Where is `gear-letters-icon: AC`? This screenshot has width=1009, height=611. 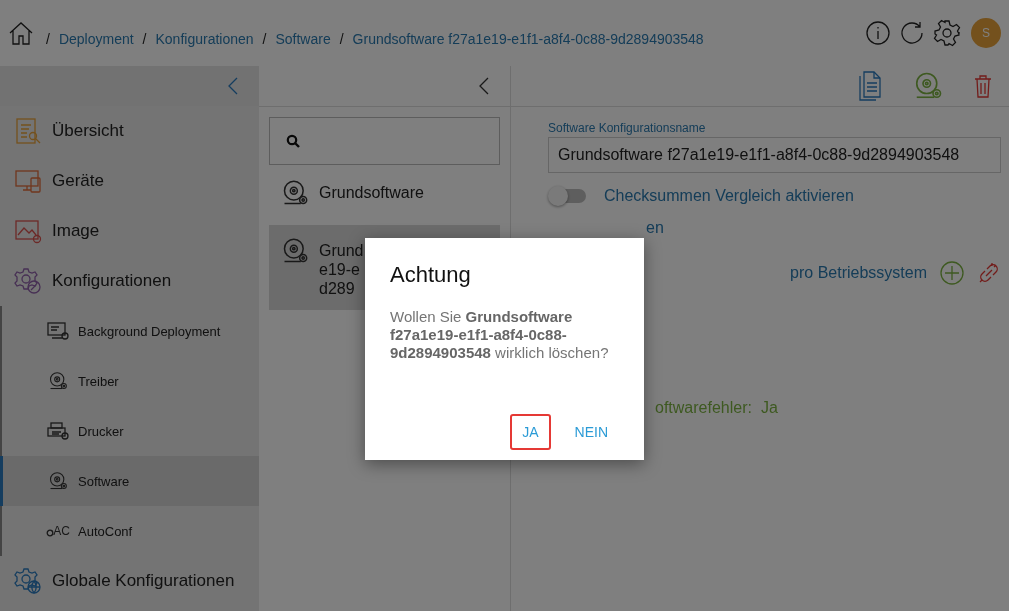 gear-letters-icon: AC is located at coordinates (58, 531).